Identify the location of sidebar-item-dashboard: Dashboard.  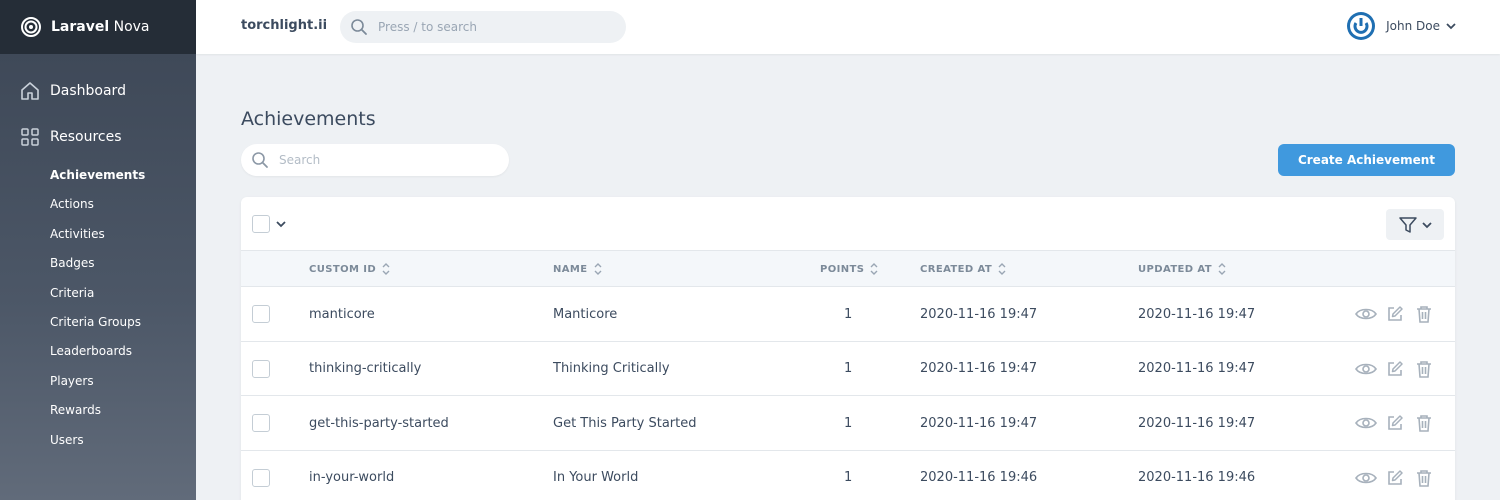
(63, 91).